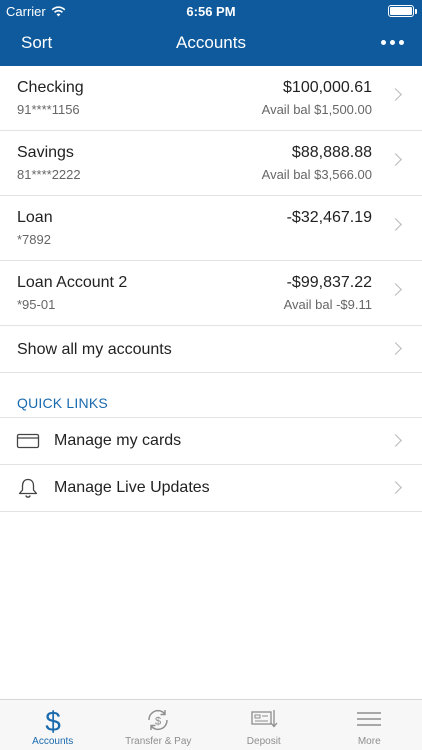 The width and height of the screenshot is (422, 750). Describe the element at coordinates (28, 488) in the screenshot. I see `bell-icon` at that location.